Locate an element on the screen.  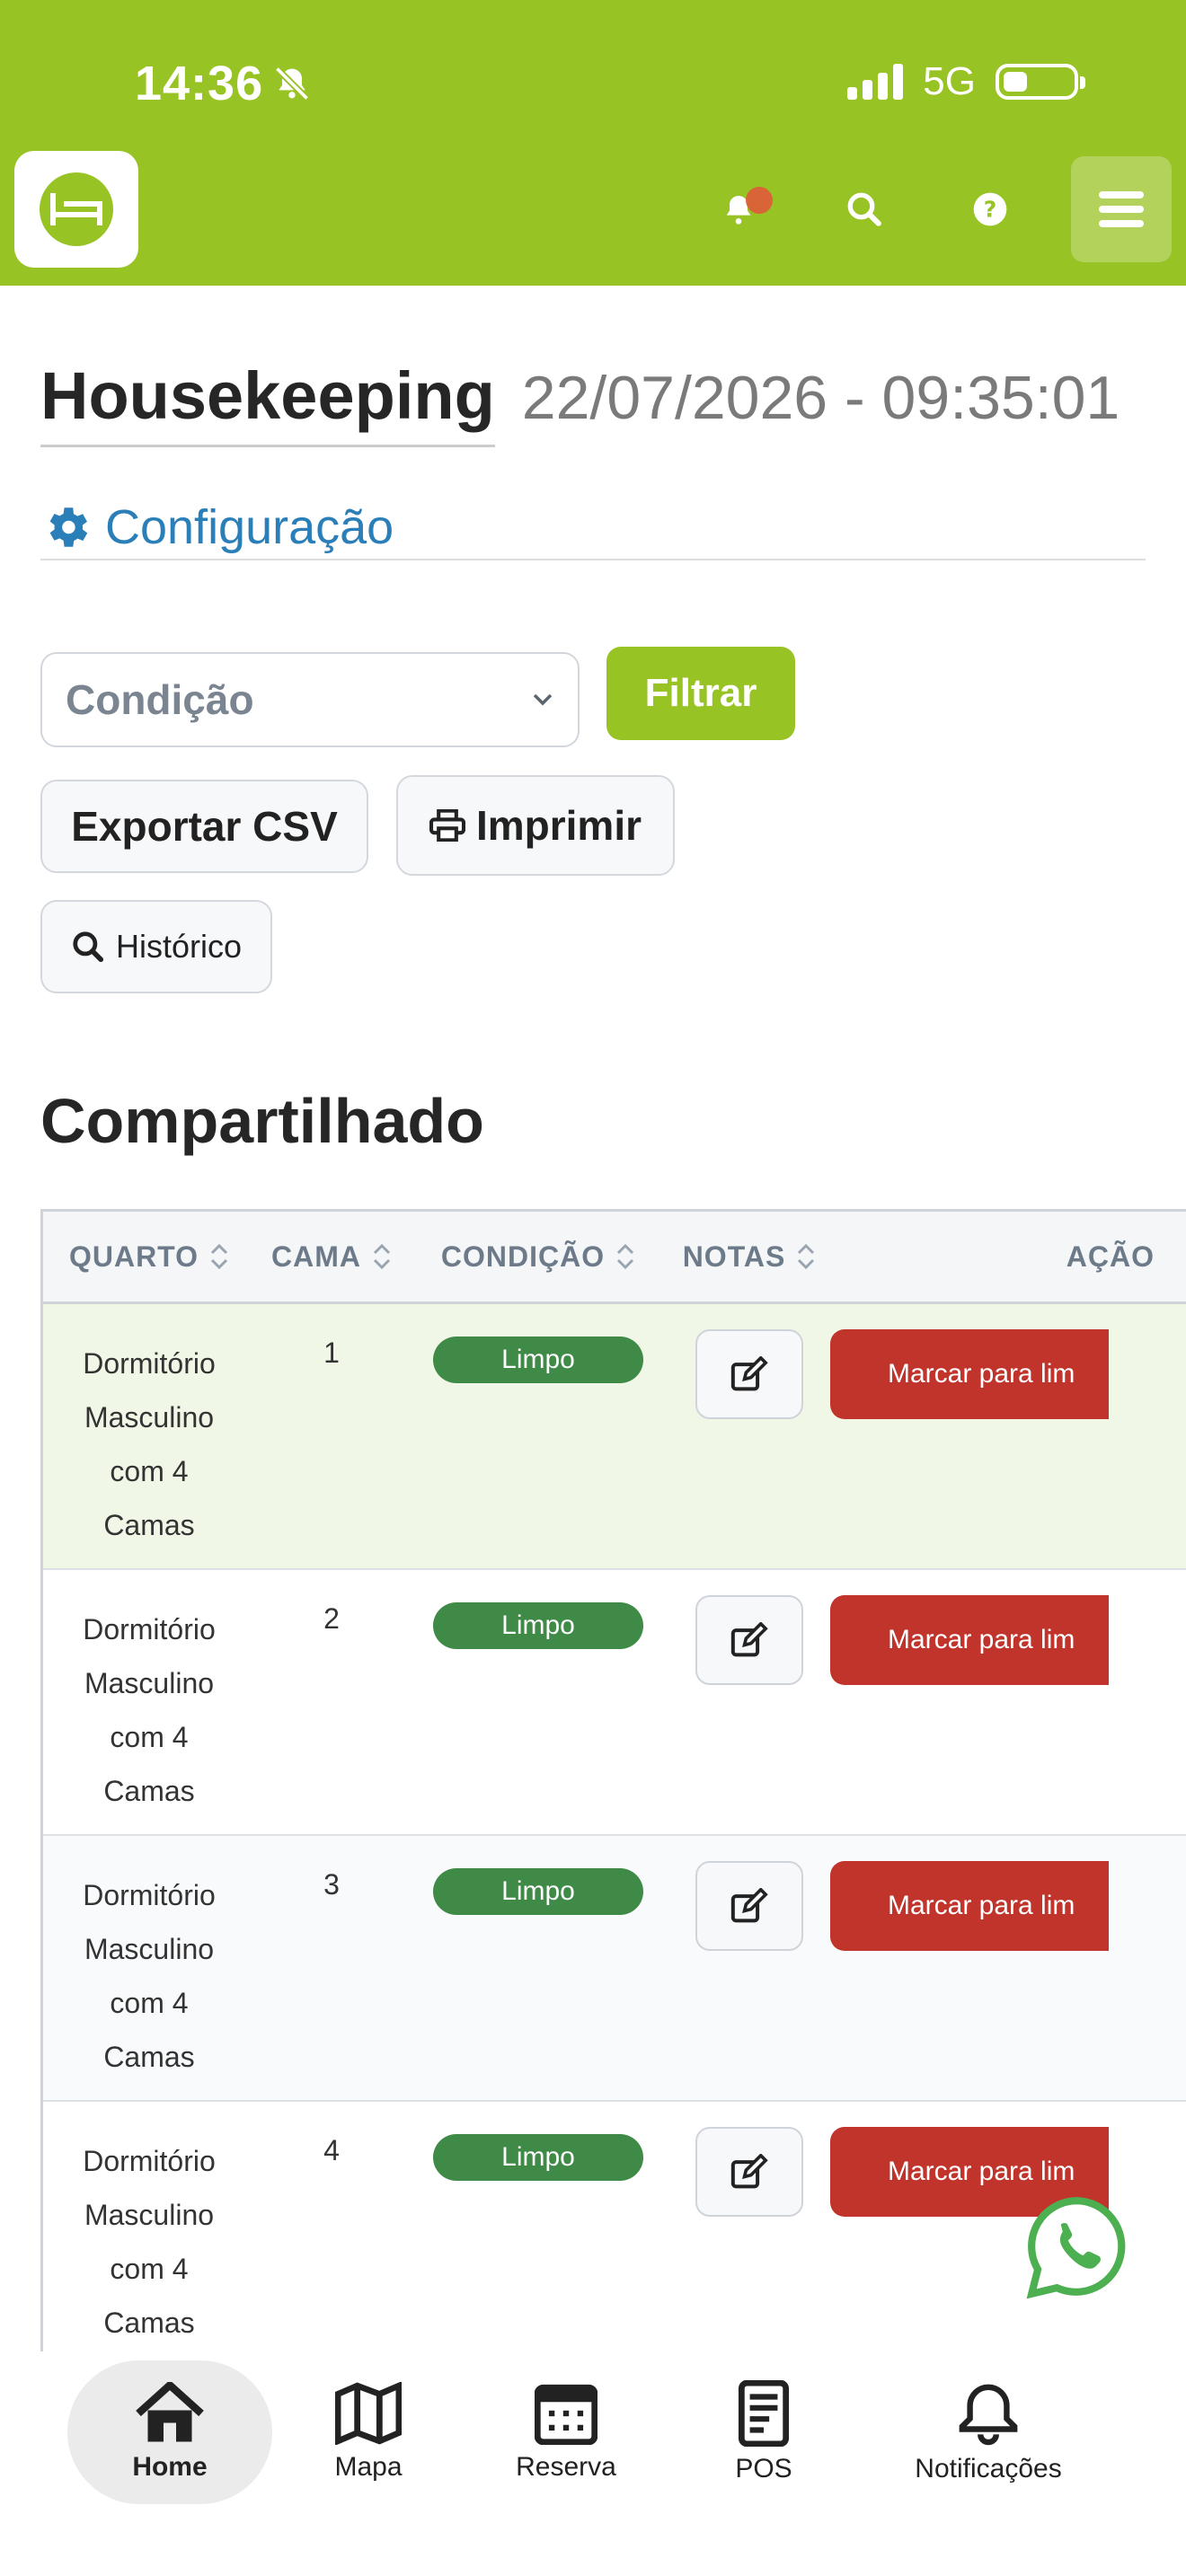
print-button: Imprimir is located at coordinates (535, 825).